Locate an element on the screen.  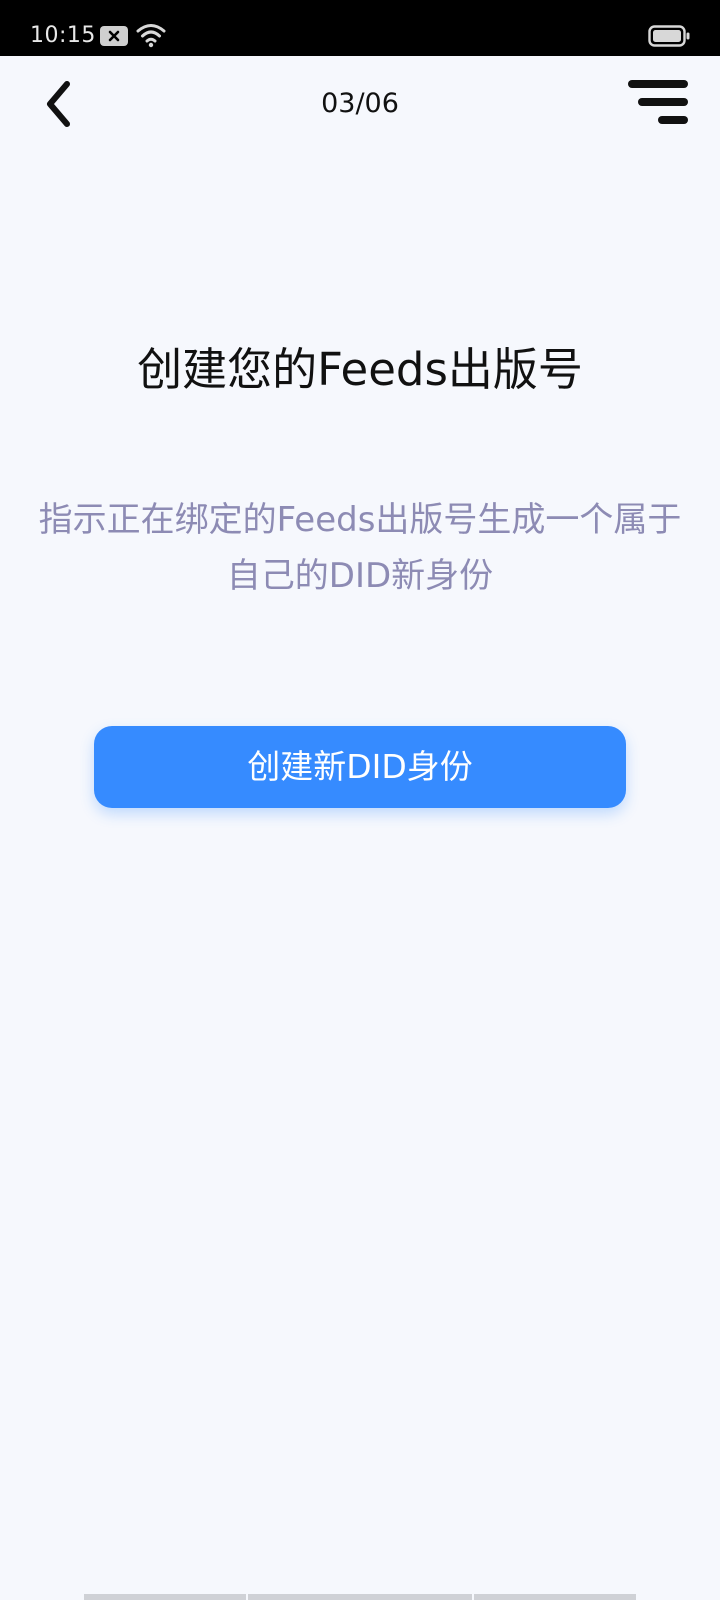
description-text: 指示正在绑定的Feeds出版号生成一个属于自己的DID新身份 is located at coordinates (360, 548).